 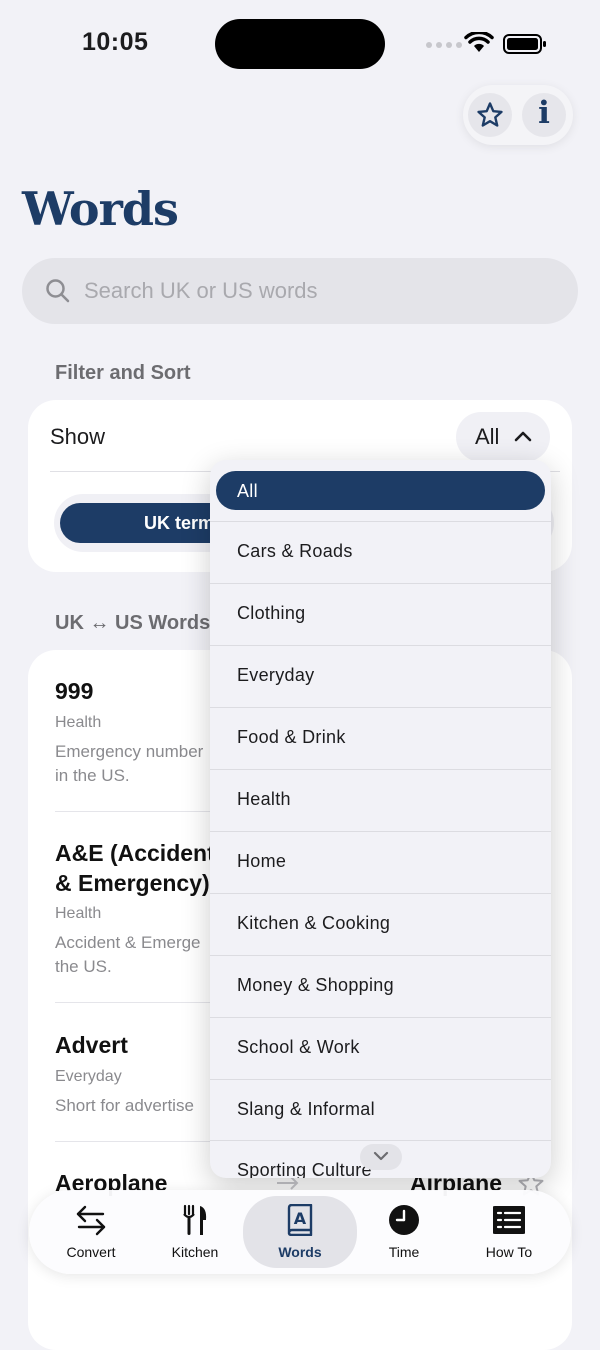 What do you see at coordinates (271, 613) in the screenshot?
I see `dropdown-option-label: Clothing` at bounding box center [271, 613].